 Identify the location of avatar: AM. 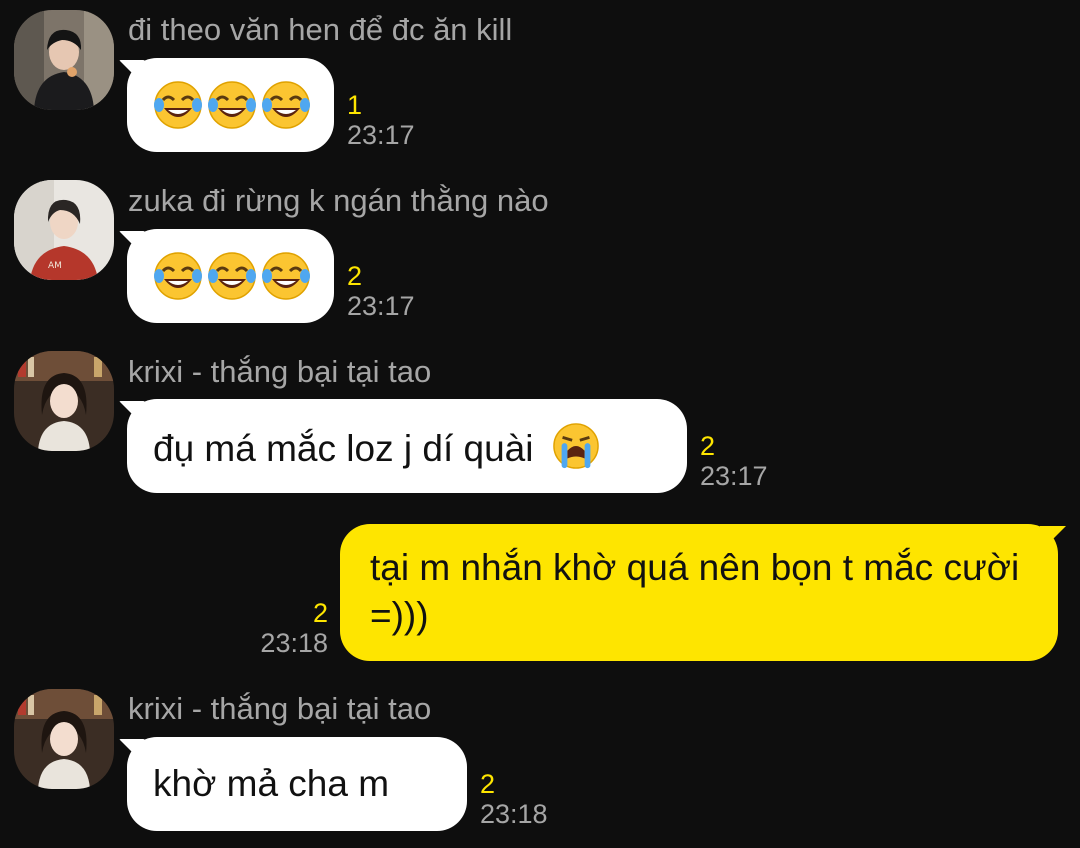
(64, 230).